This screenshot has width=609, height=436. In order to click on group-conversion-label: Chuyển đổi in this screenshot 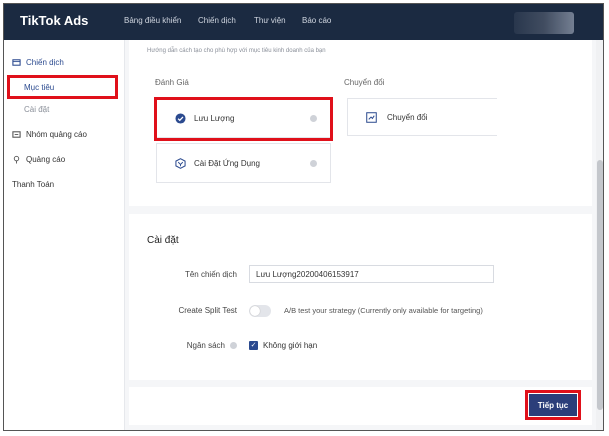, I will do `click(364, 82)`.